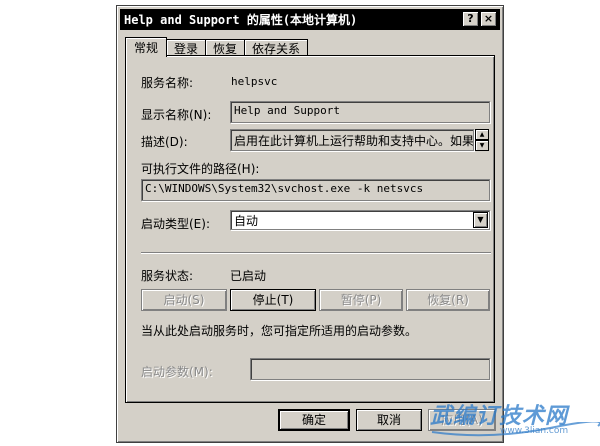 The image size is (600, 446). I want to click on description-label: 描述(D):, so click(164, 142).